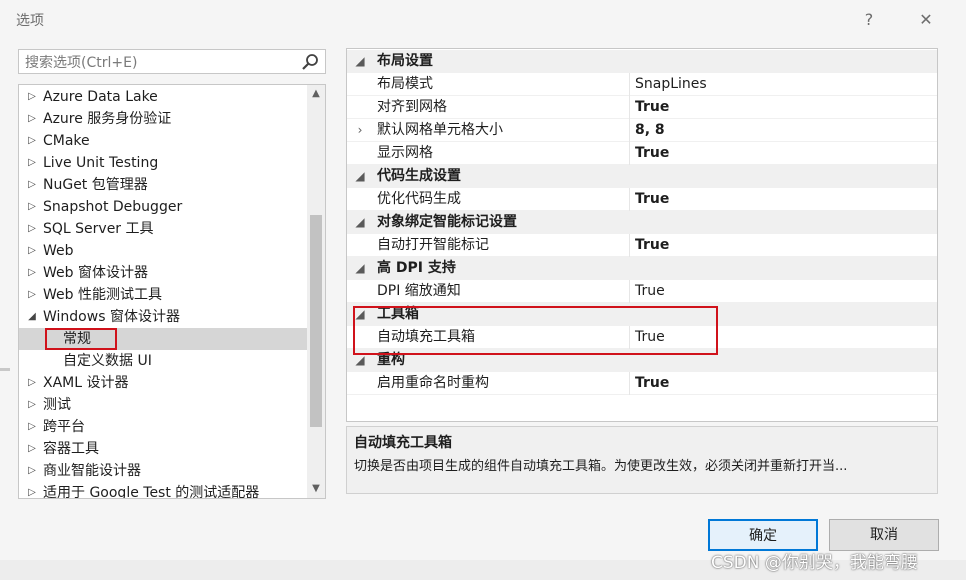 This screenshot has height=580, width=966. What do you see at coordinates (163, 97) in the screenshot?
I see `tree-item: ▷ Azure Data Lake` at bounding box center [163, 97].